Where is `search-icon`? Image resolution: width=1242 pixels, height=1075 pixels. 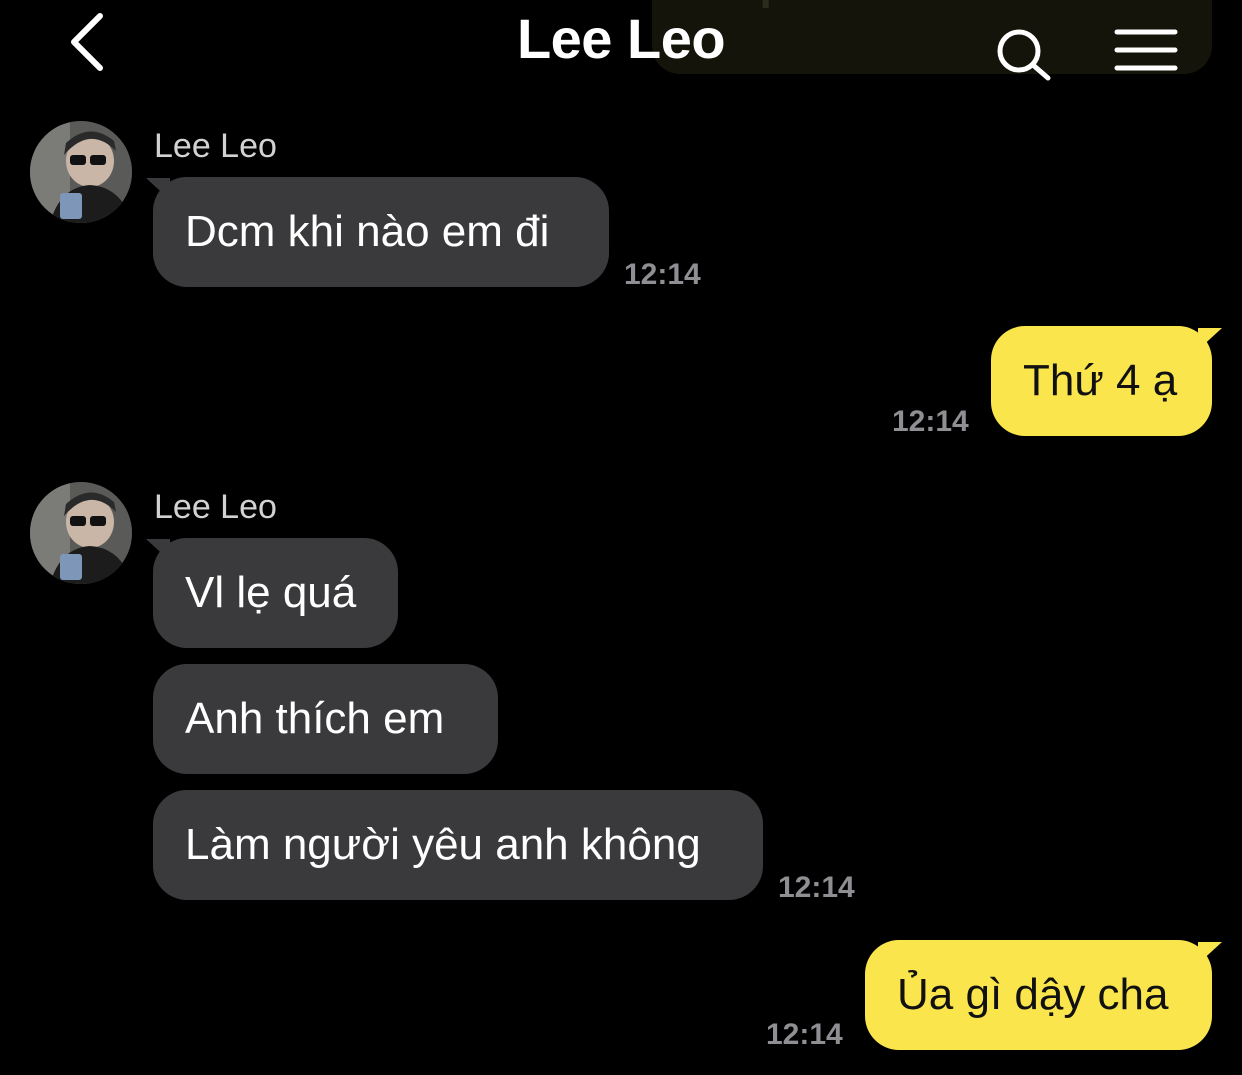
search-icon is located at coordinates (1024, 55).